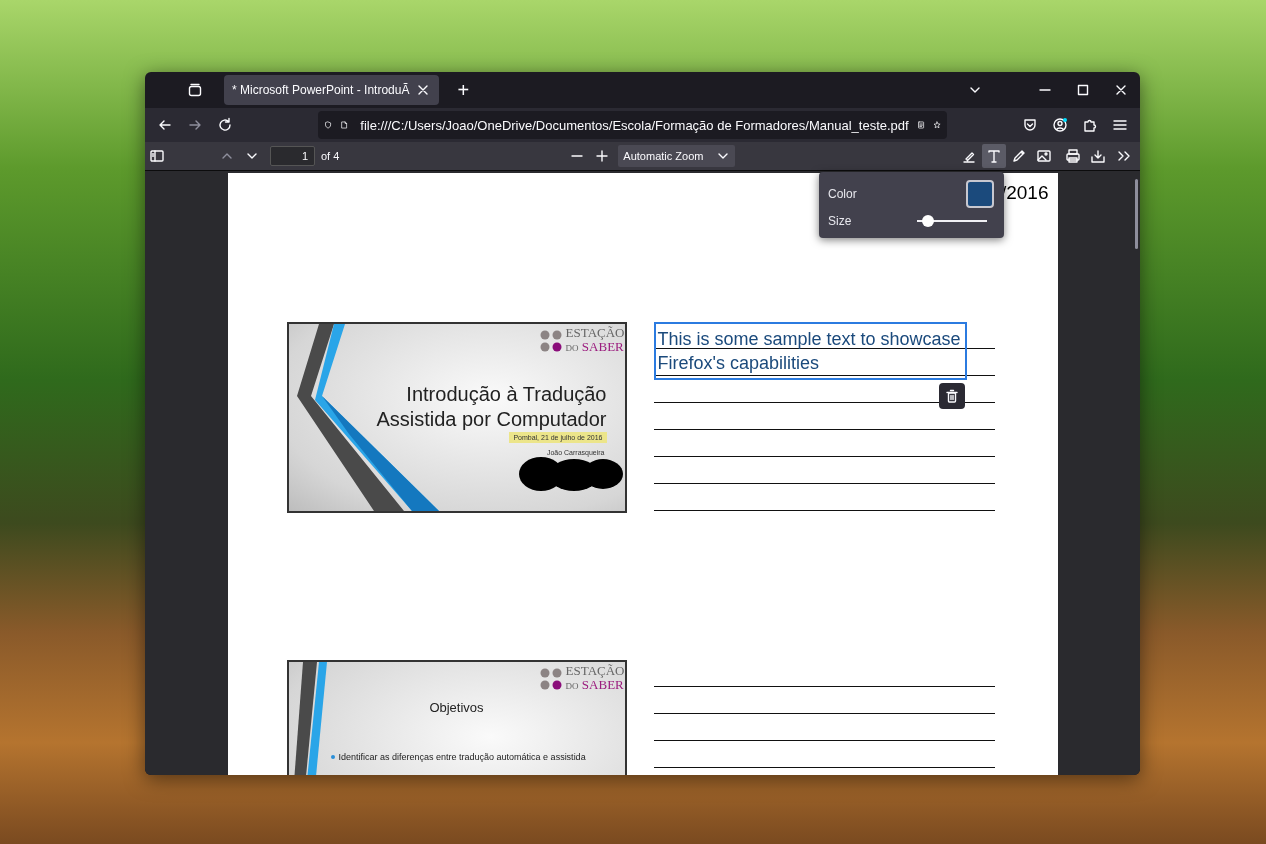 The height and width of the screenshot is (844, 1266). I want to click on pocket-icon, so click(1030, 125).